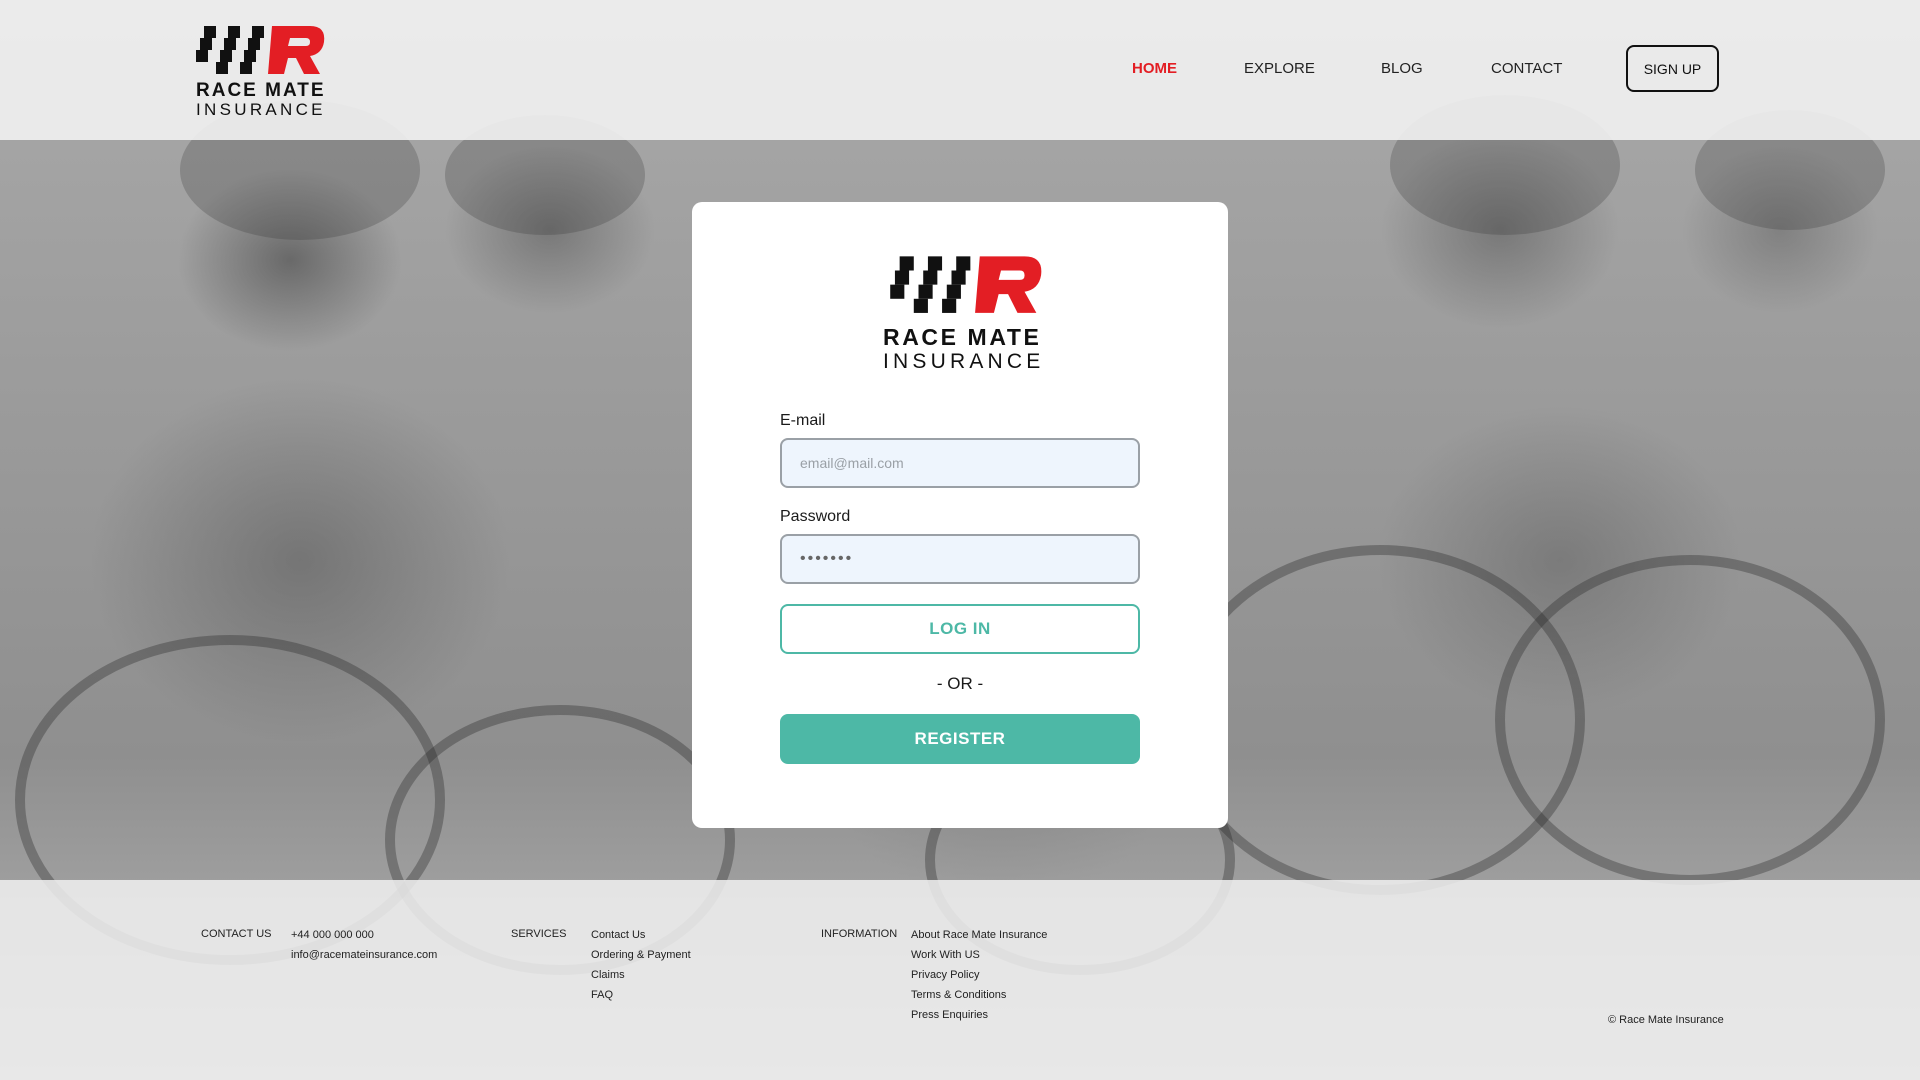 This screenshot has height=1080, width=1920. I want to click on nav-home: HOME, so click(1154, 68).